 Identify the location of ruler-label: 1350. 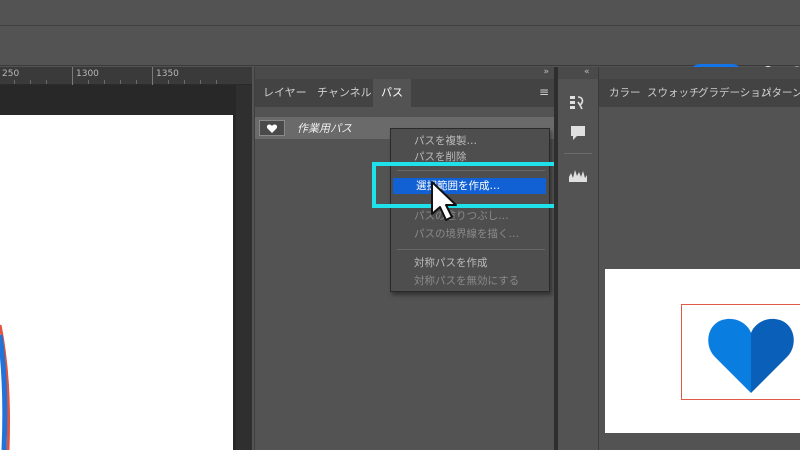
(167, 74).